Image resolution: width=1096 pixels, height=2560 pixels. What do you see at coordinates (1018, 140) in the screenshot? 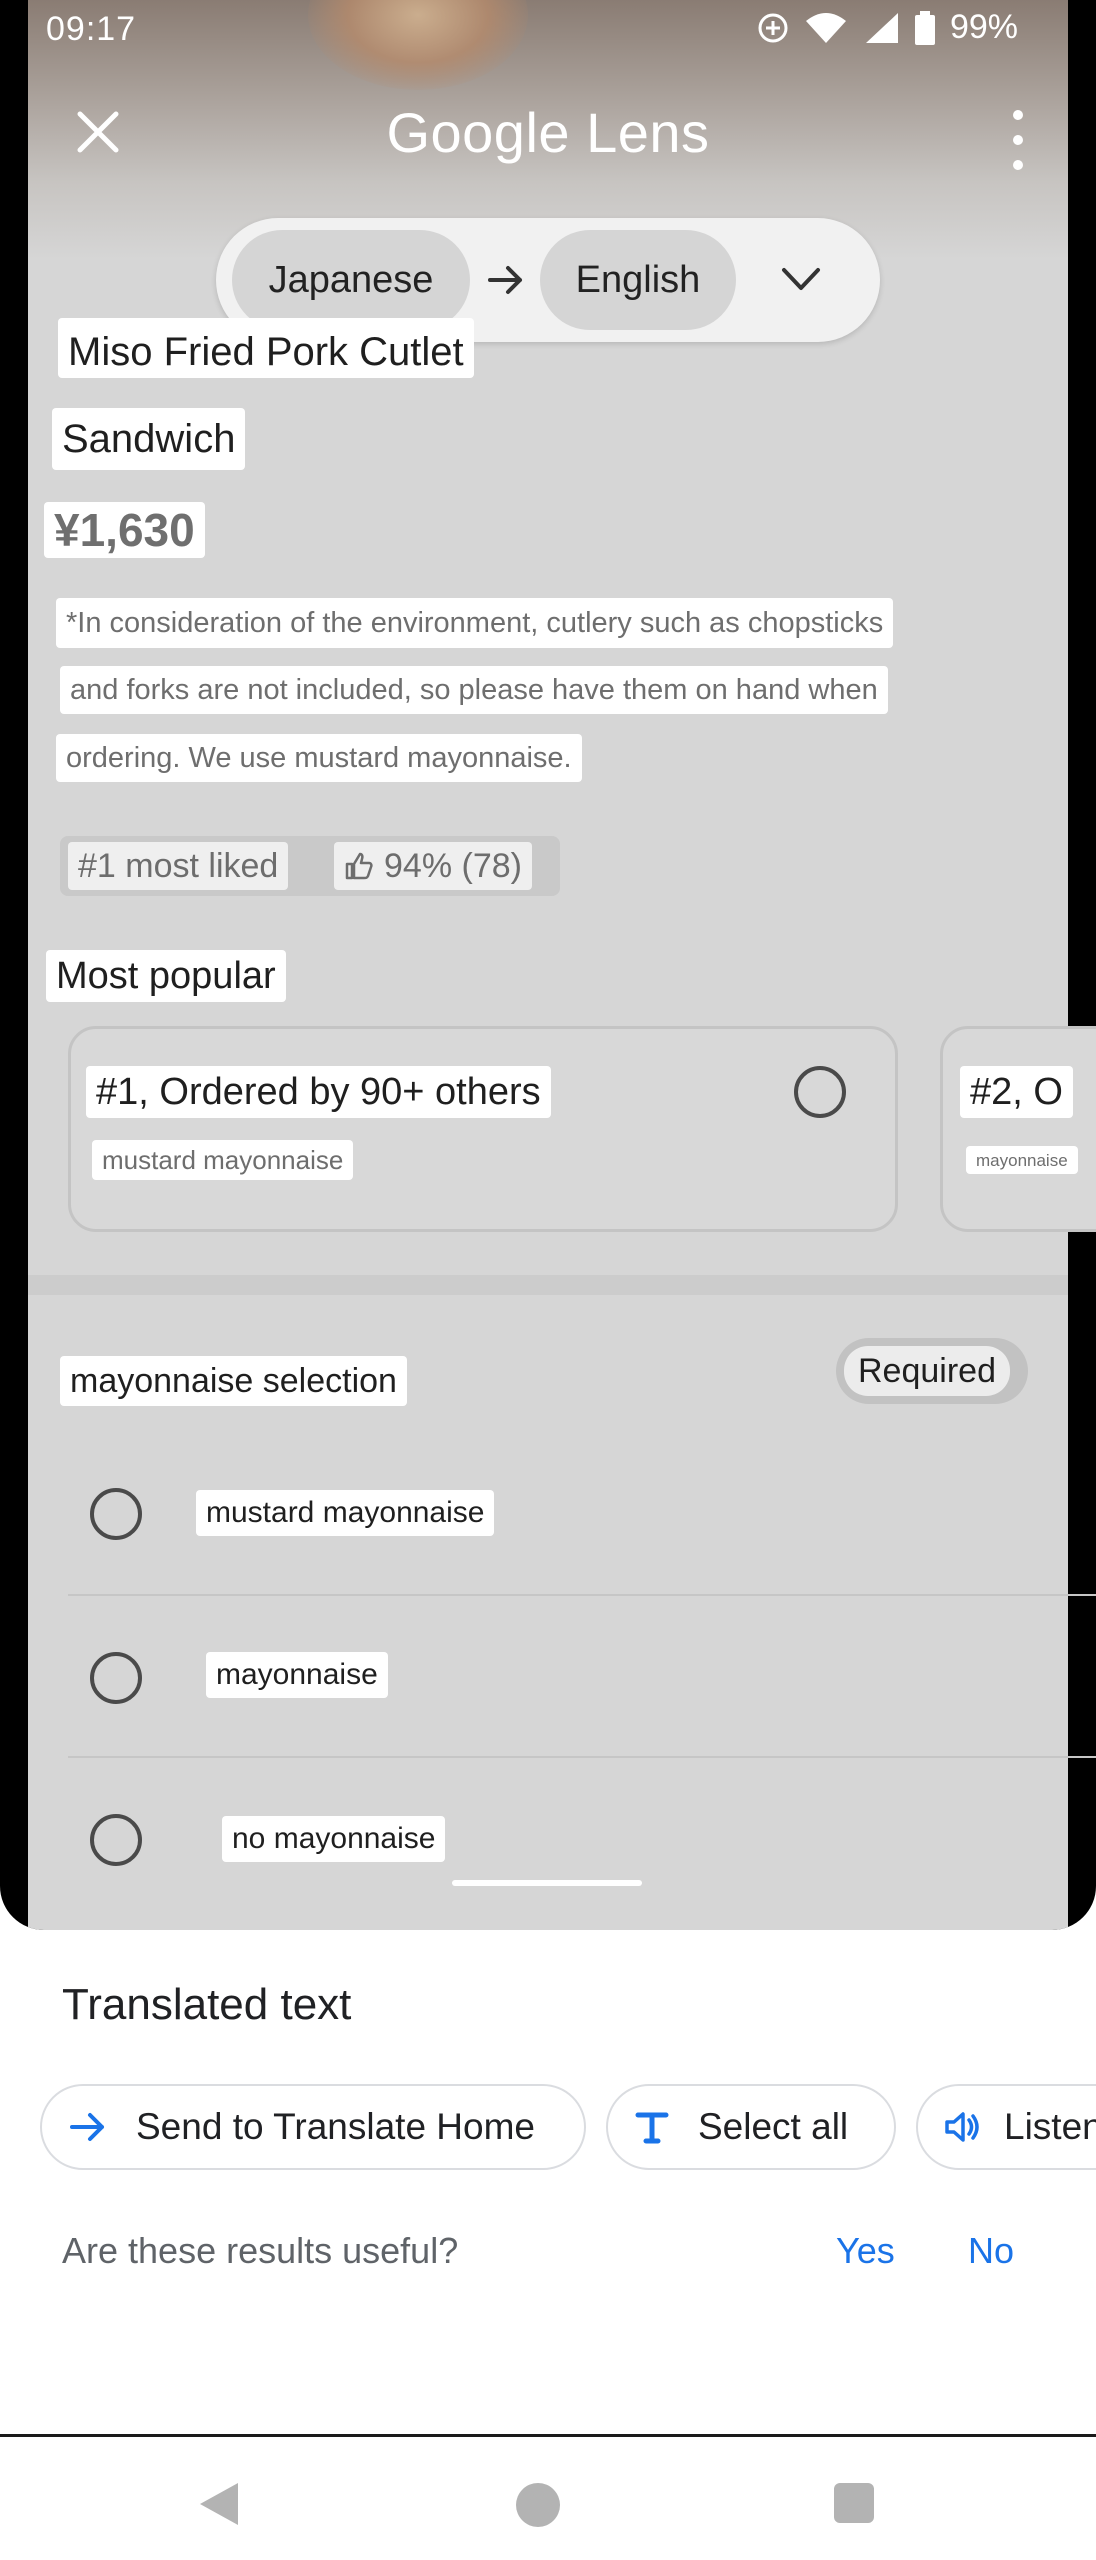
I see `more-options-button` at bounding box center [1018, 140].